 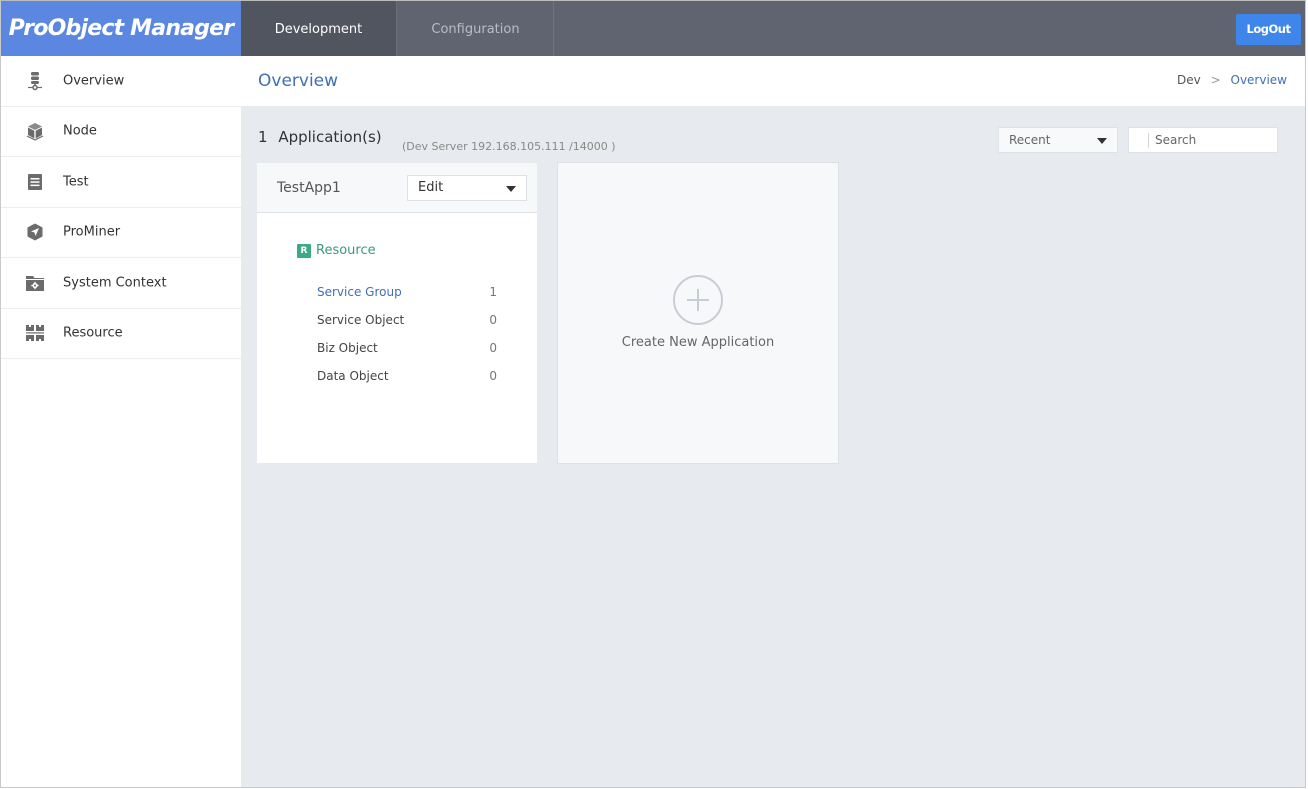 What do you see at coordinates (773, 81) in the screenshot?
I see `page-header: Overview Dev > Overview` at bounding box center [773, 81].